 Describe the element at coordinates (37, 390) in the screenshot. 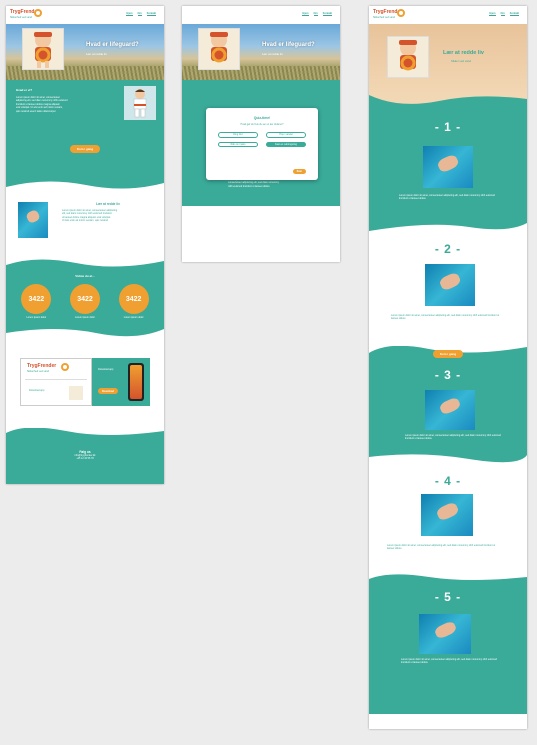

I see `app-card-text: Download app` at that location.